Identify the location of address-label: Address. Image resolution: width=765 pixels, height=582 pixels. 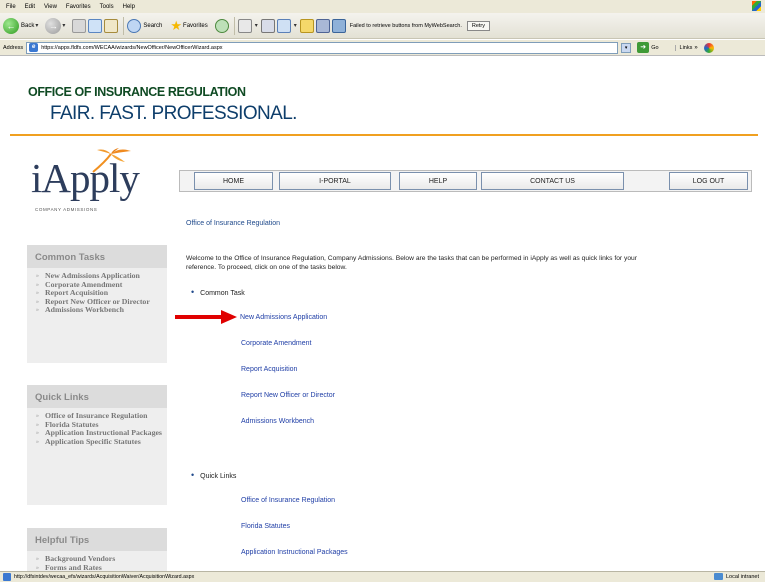
(13, 47).